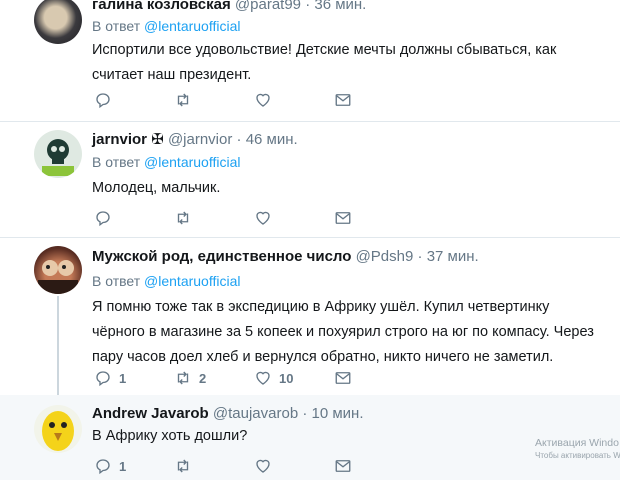 The height and width of the screenshot is (480, 620). Describe the element at coordinates (340, 6) in the screenshot. I see `timestamp: 36 мин.` at that location.